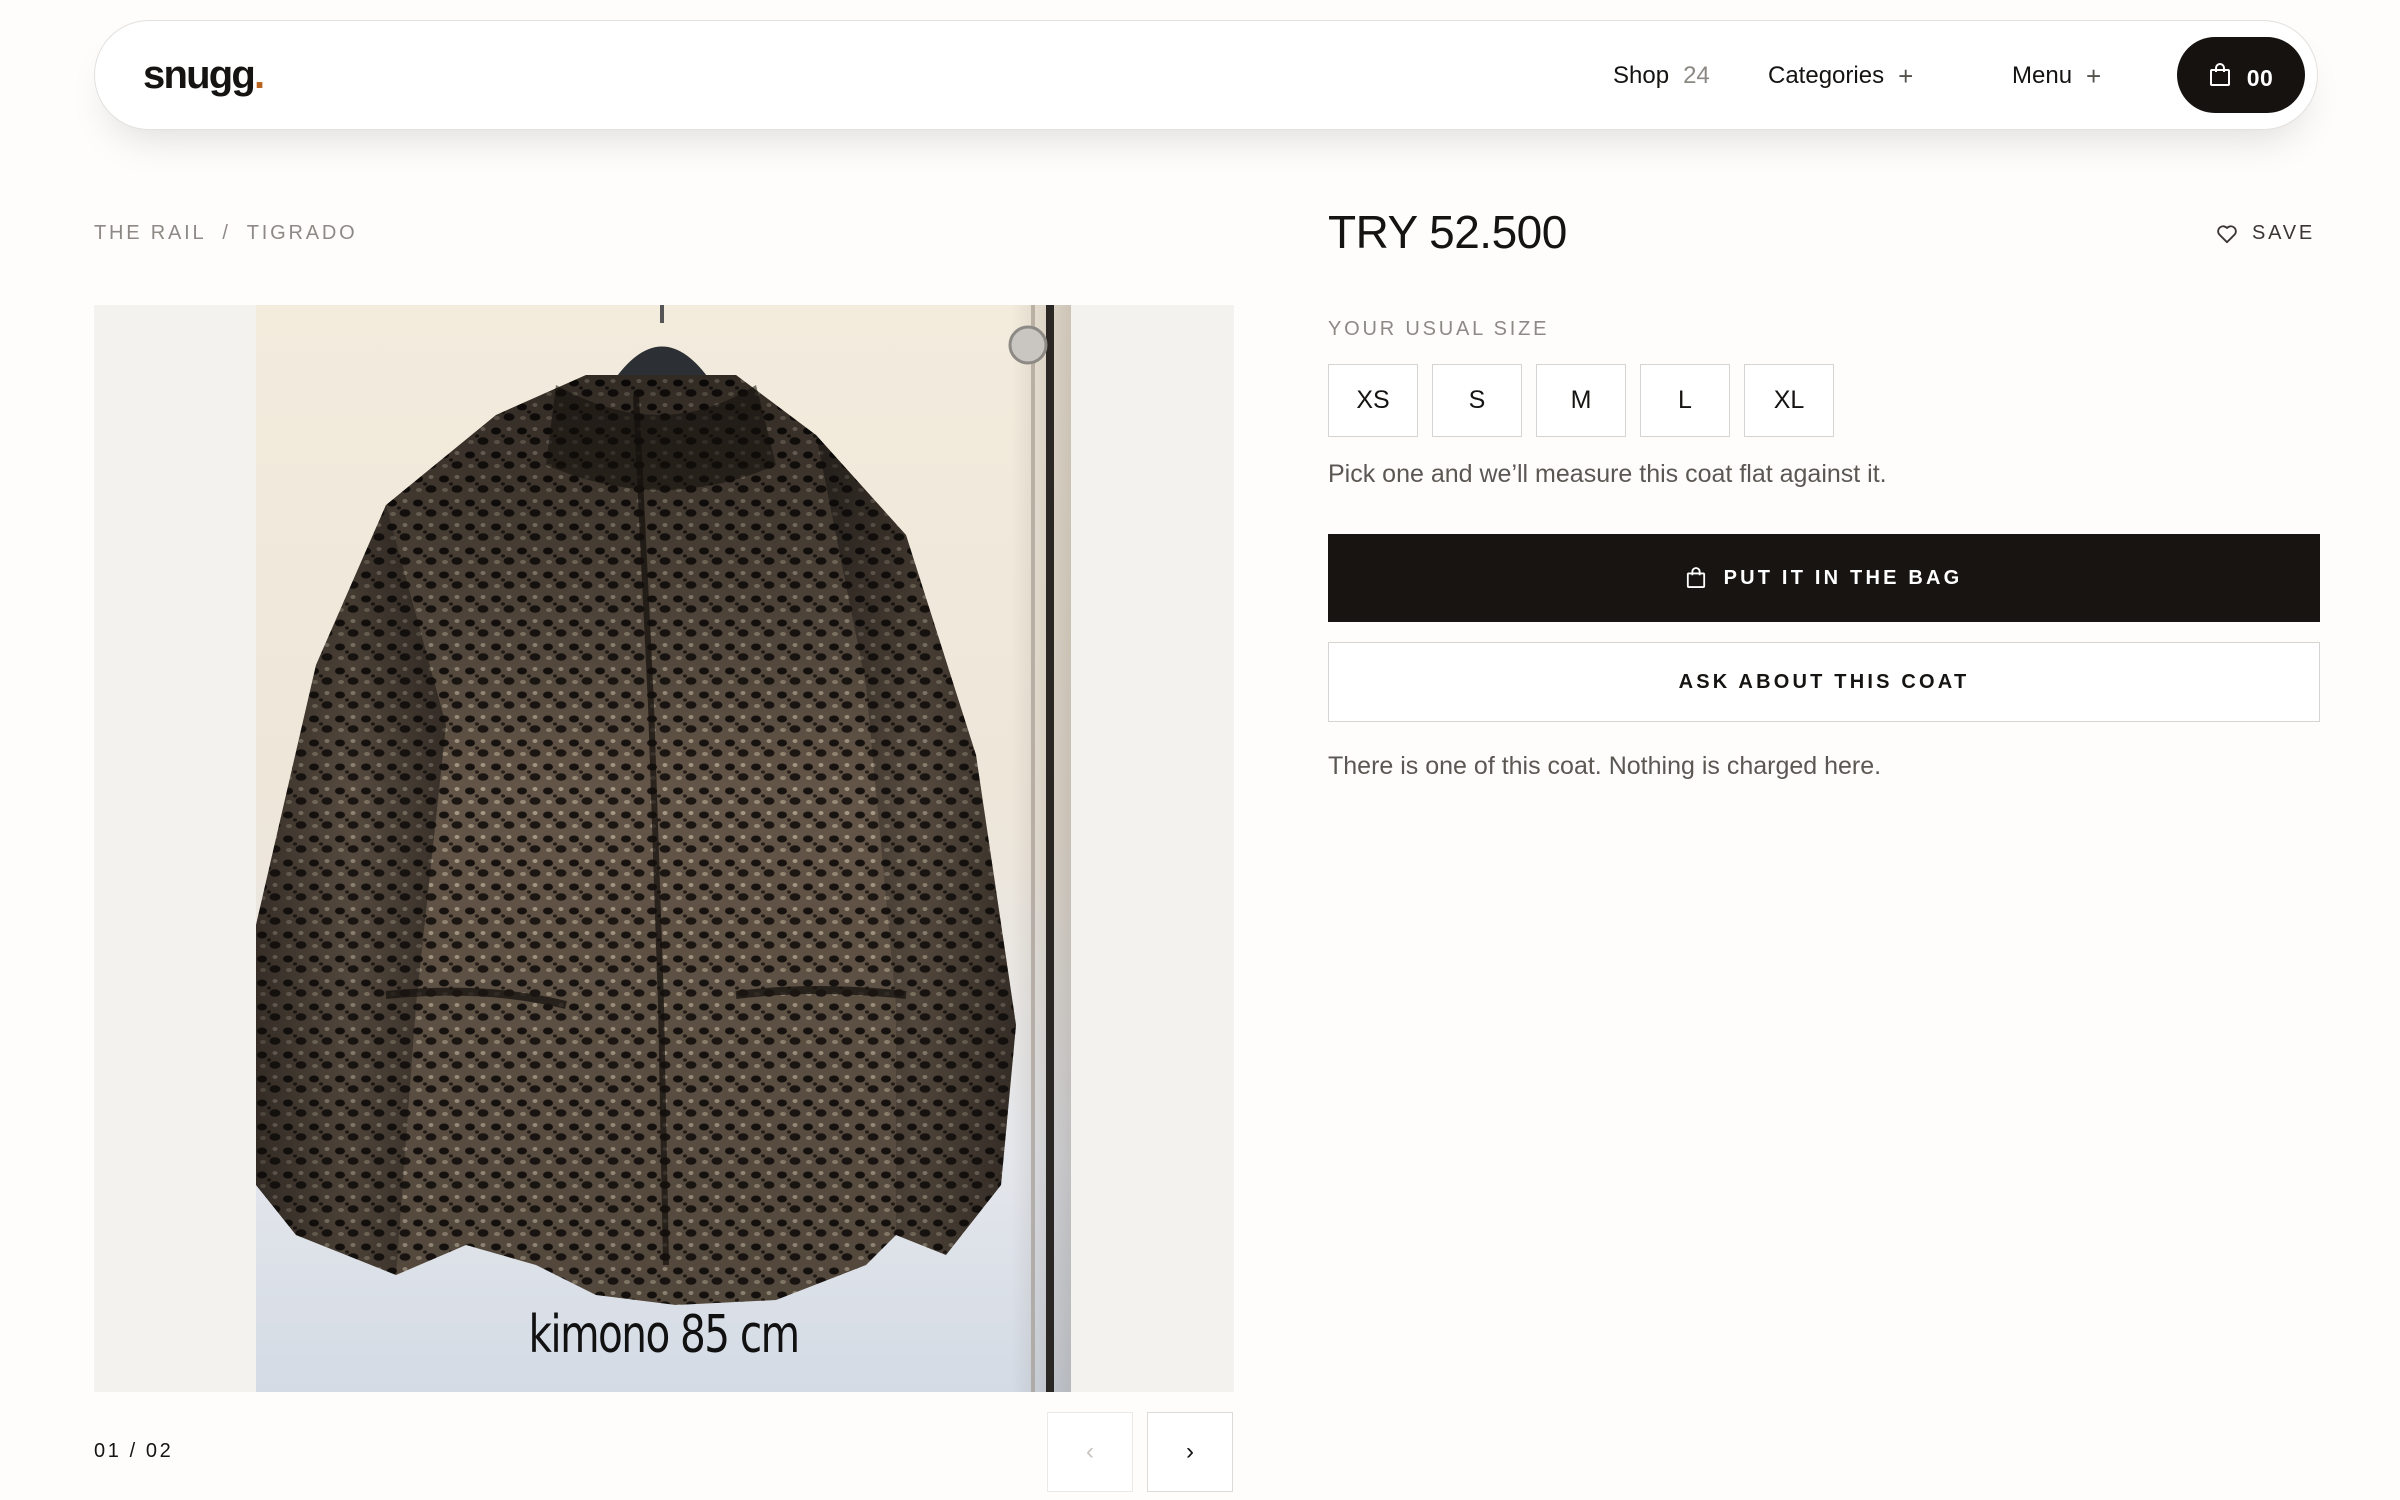 This screenshot has width=2400, height=1500. I want to click on breadcrumb-item-current: TIGRADO, so click(302, 233).